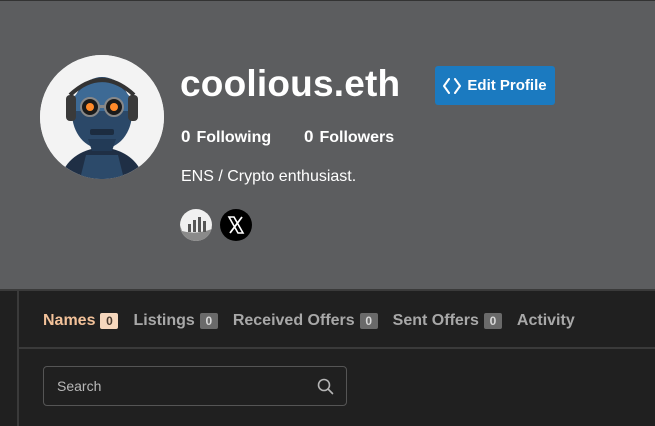 This screenshot has width=655, height=426. Describe the element at coordinates (236, 225) in the screenshot. I see `x-logo-icon` at that location.